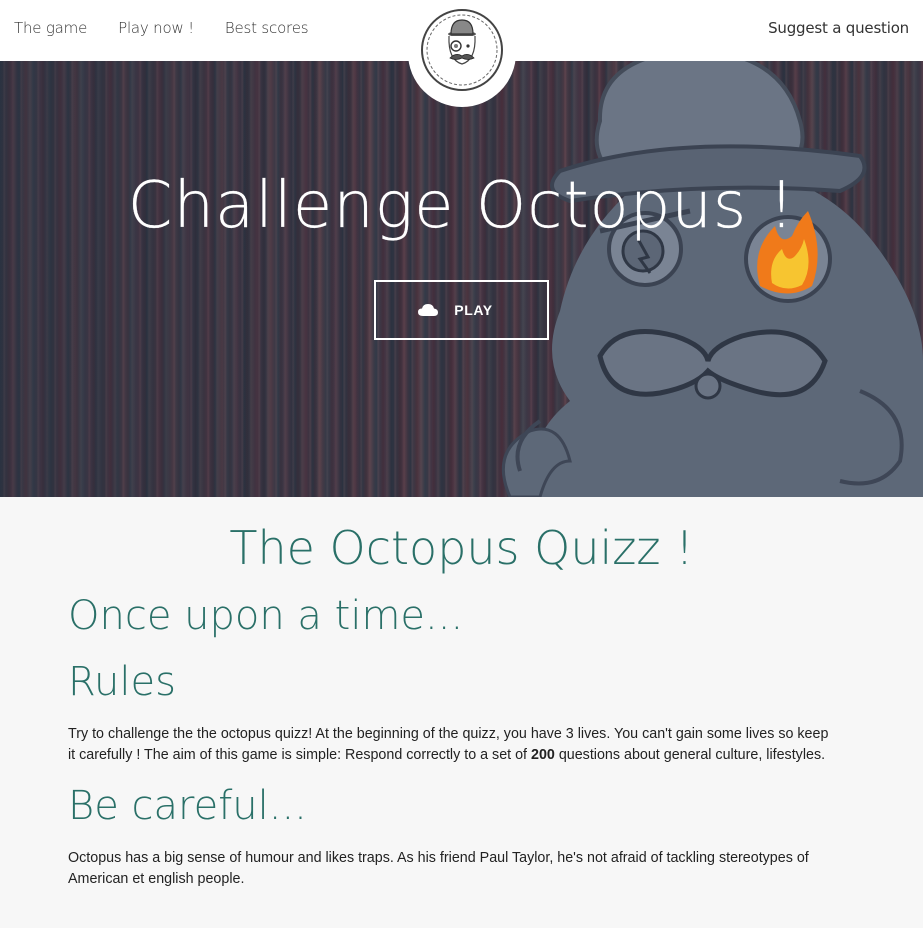 The image size is (923, 928). I want to click on logo, so click(462, 53).